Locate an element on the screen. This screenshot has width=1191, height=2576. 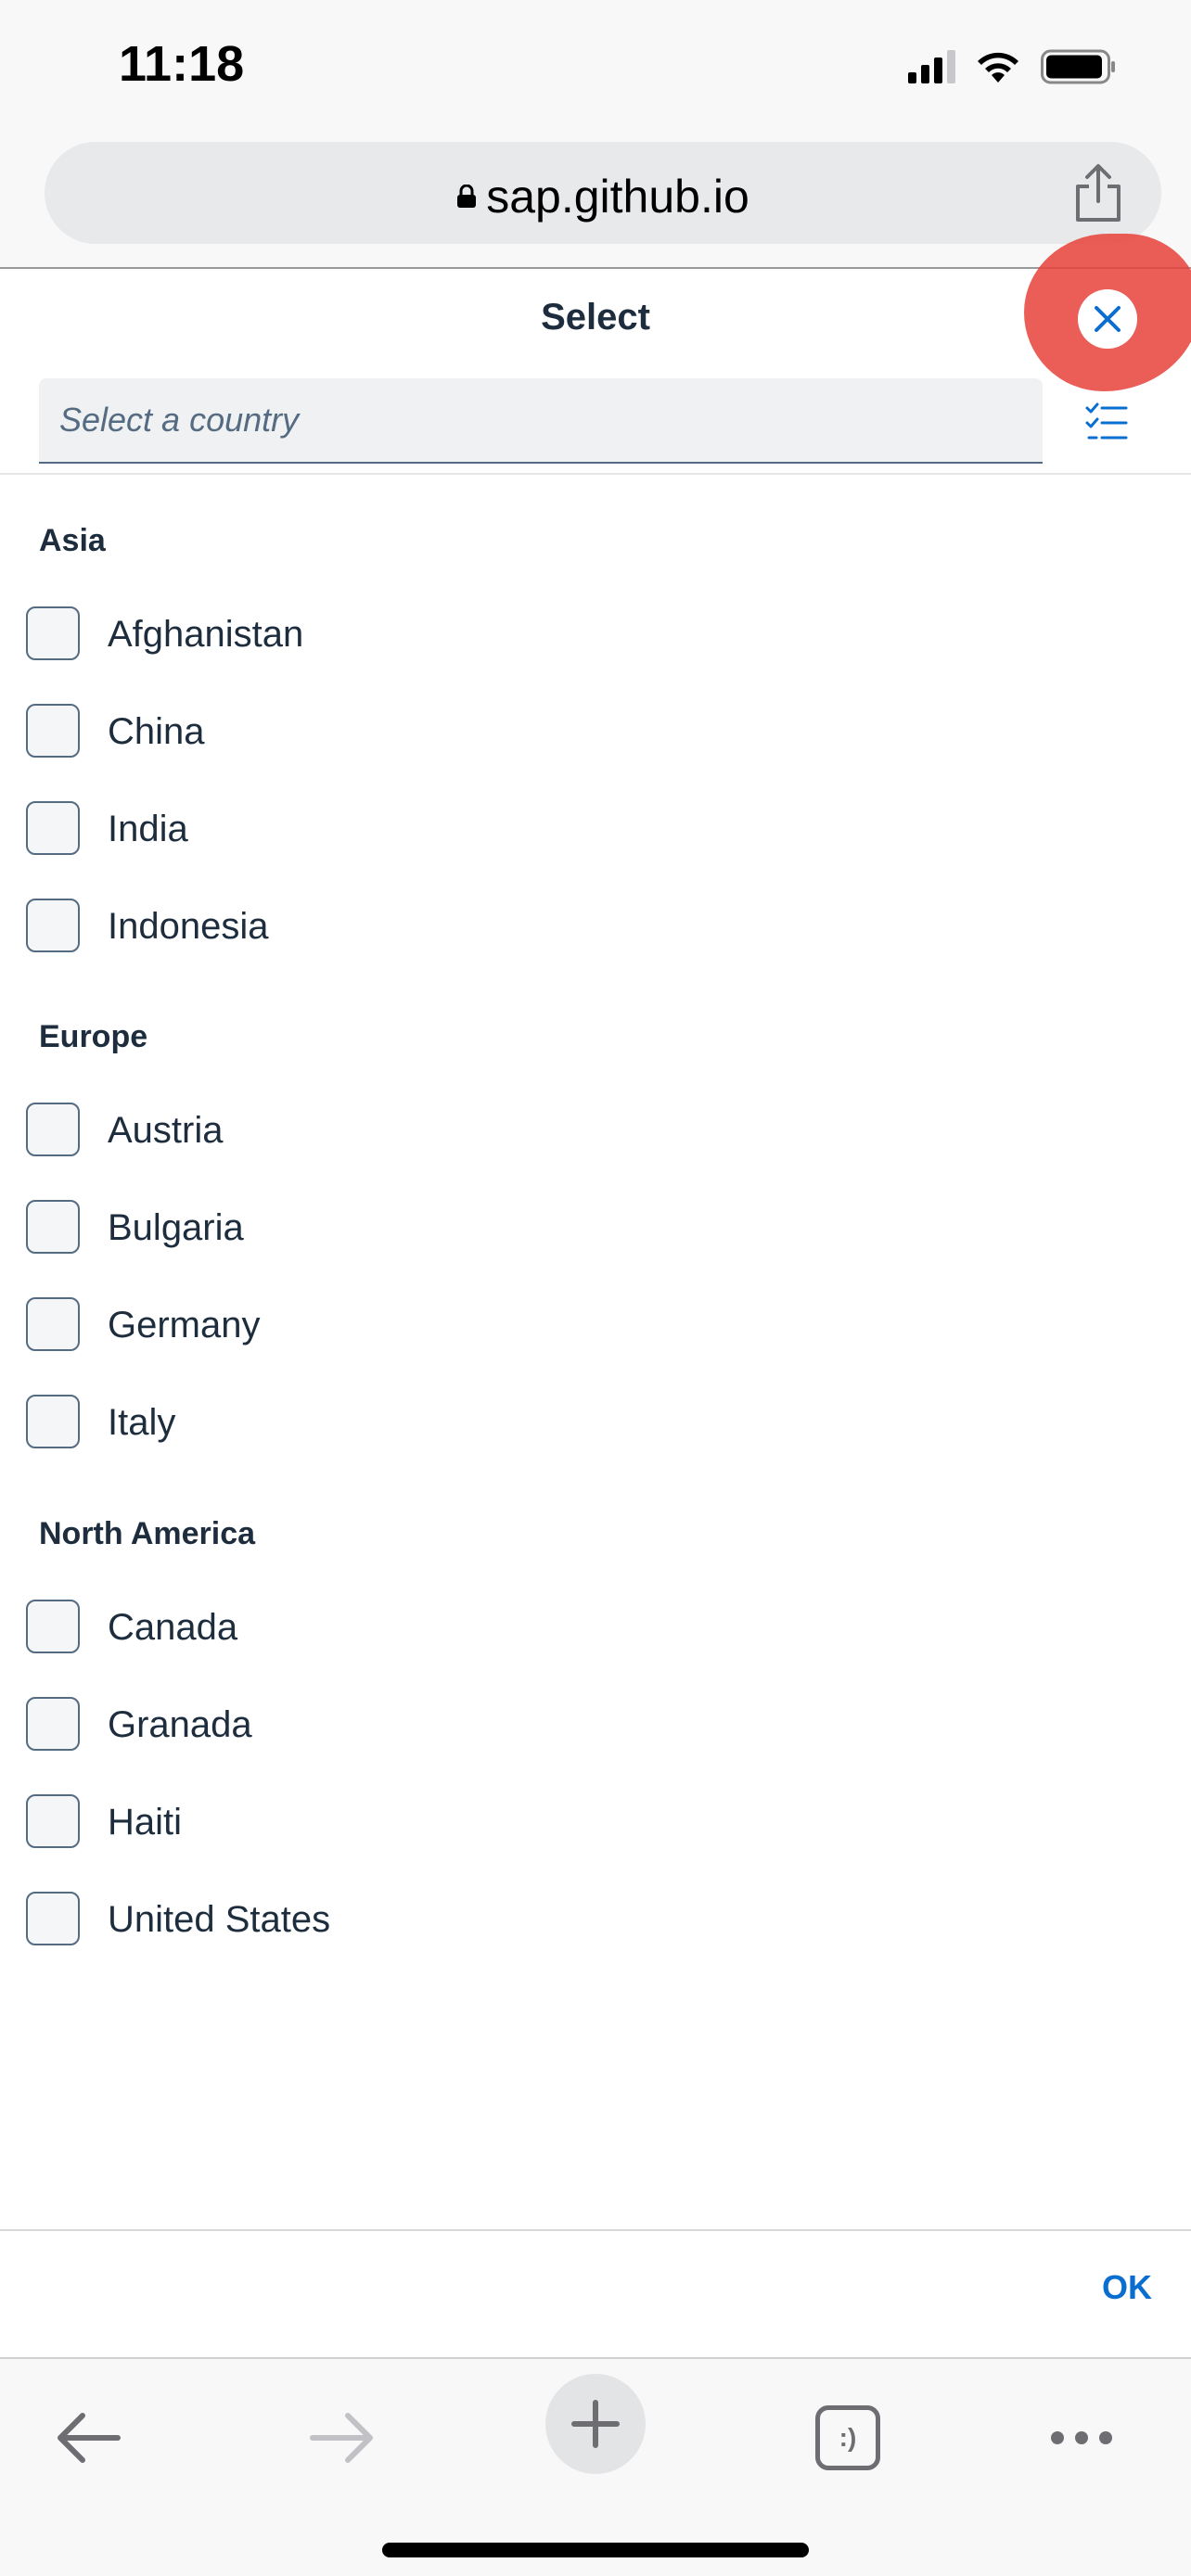
list-item-afghanistan: Afghanistan is located at coordinates (595, 634).